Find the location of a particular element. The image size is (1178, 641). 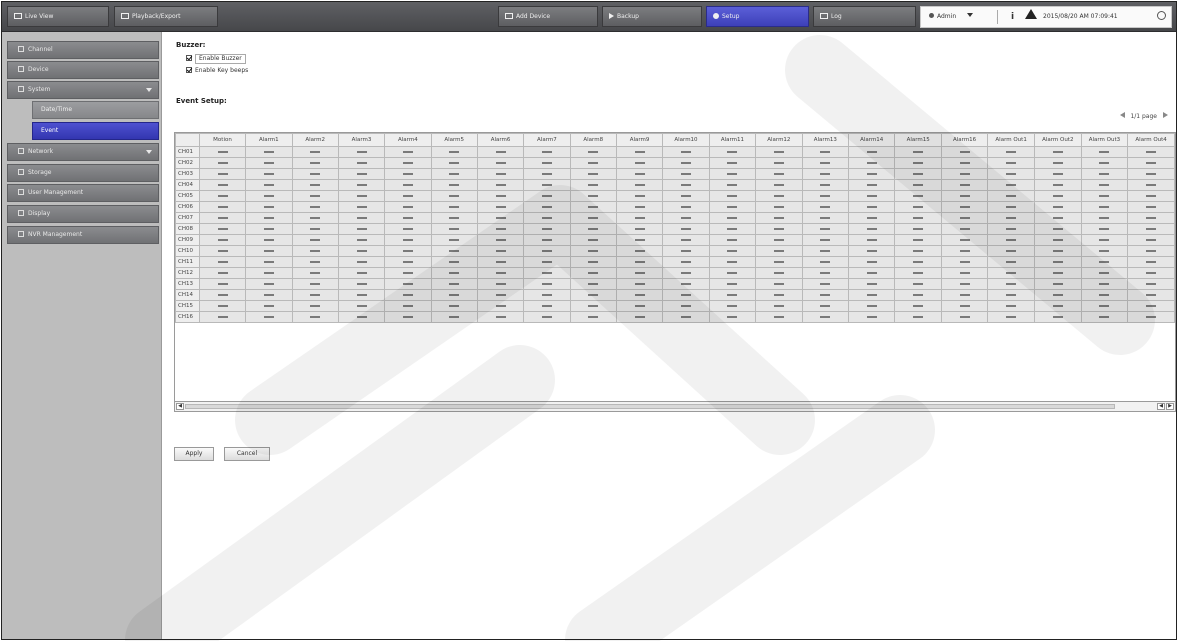

sidebar-subitem-date-time: Date/Time is located at coordinates (95, 110).